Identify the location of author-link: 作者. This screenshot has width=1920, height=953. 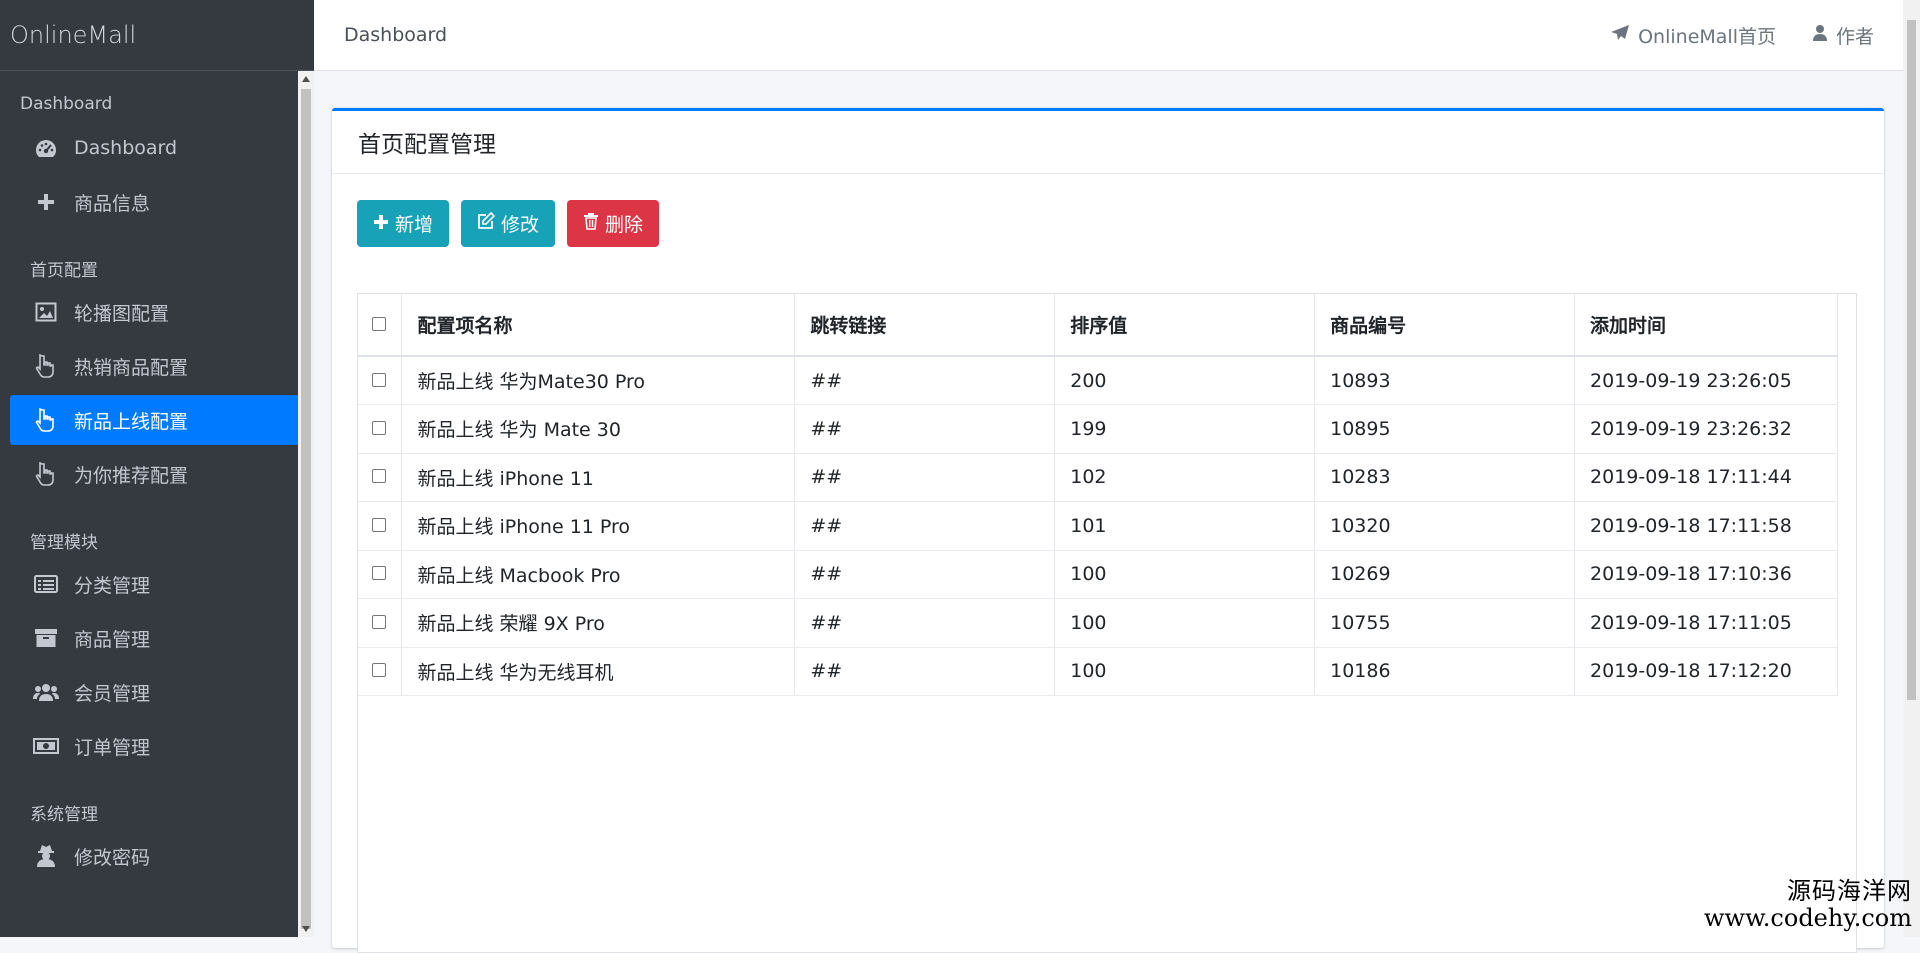
(1843, 35).